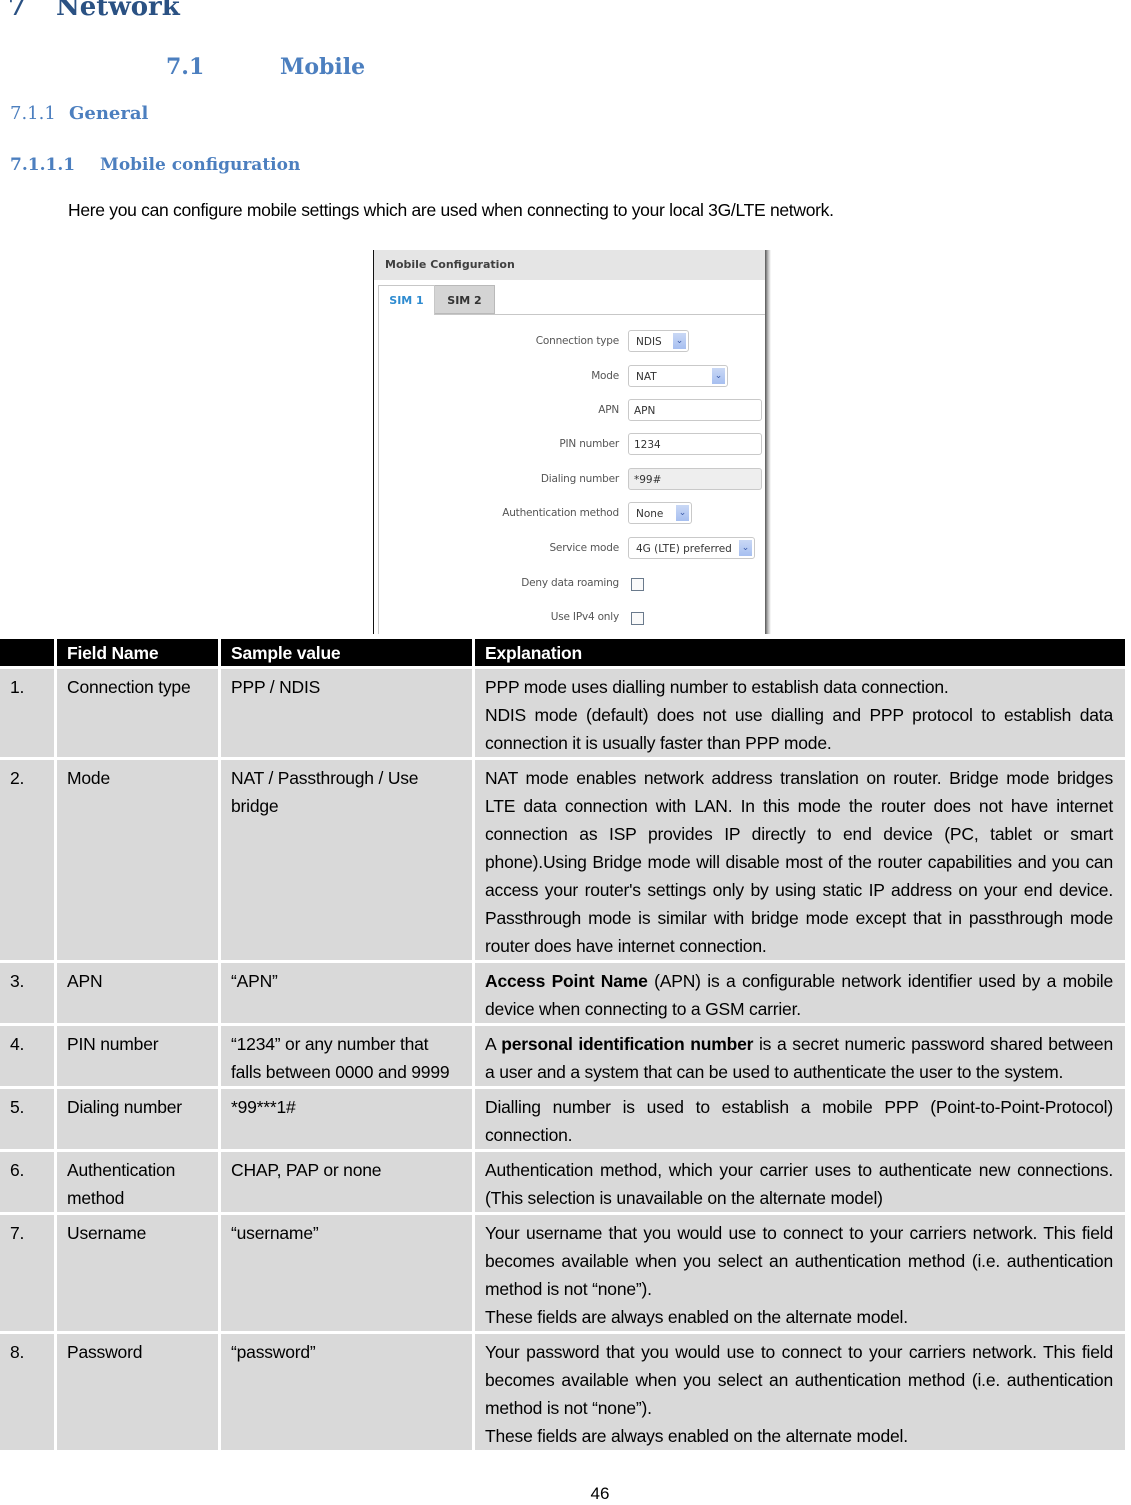 This screenshot has width=1131, height=1505. Describe the element at coordinates (346, 1119) in the screenshot. I see `row-sample-value: *99***1#` at that location.